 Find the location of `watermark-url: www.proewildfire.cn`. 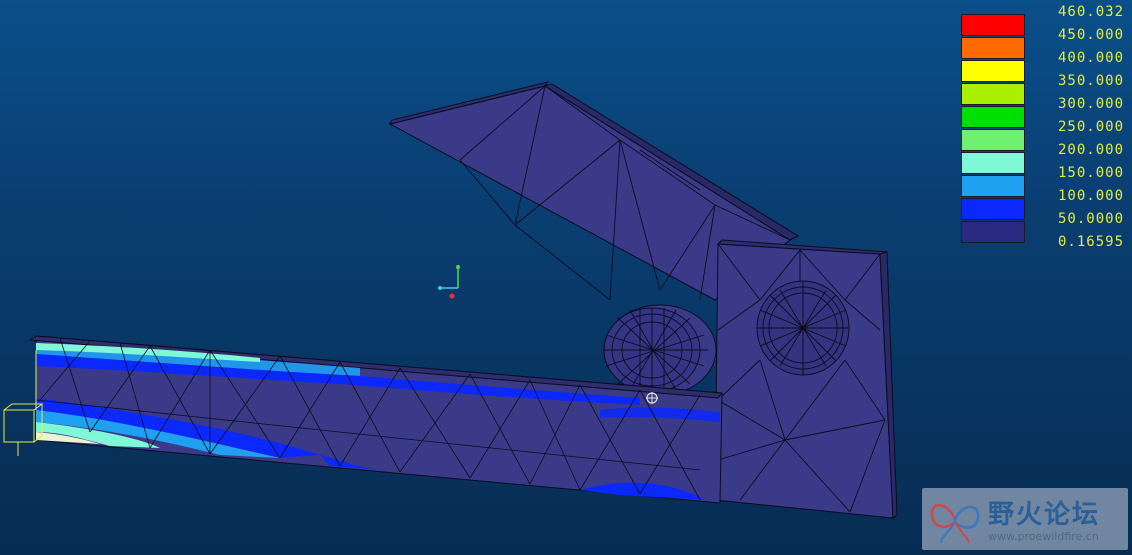

watermark-url: www.proewildfire.cn is located at coordinates (1043, 536).